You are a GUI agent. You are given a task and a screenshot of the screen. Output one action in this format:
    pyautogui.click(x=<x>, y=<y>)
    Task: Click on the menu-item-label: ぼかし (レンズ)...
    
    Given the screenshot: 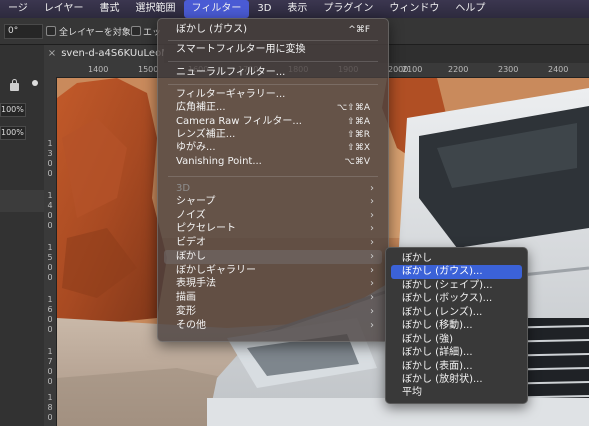 What is the action you would take?
    pyautogui.click(x=442, y=312)
    